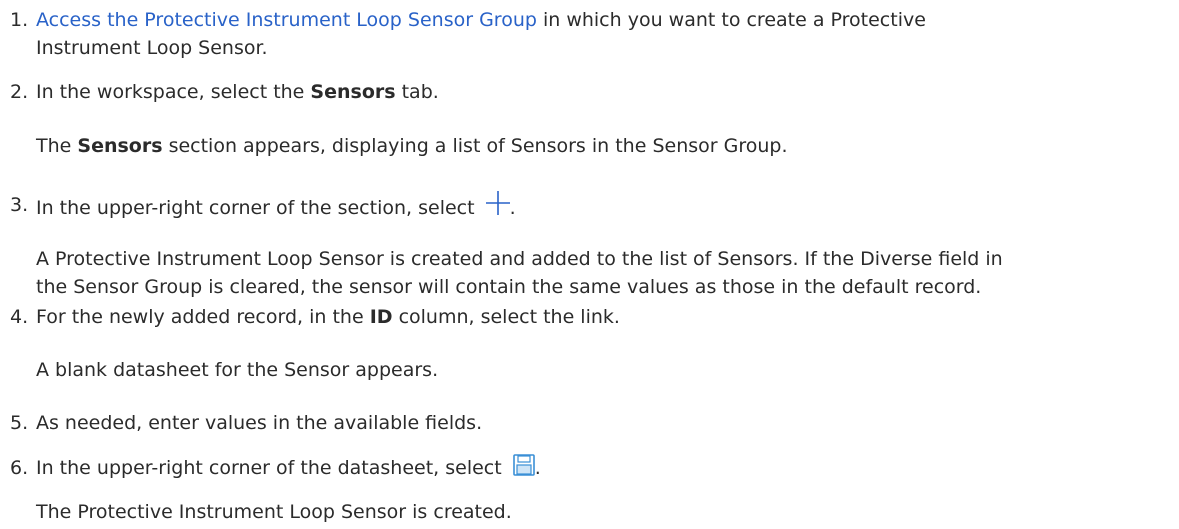  I want to click on step-3-text-after: ., so click(512, 208).